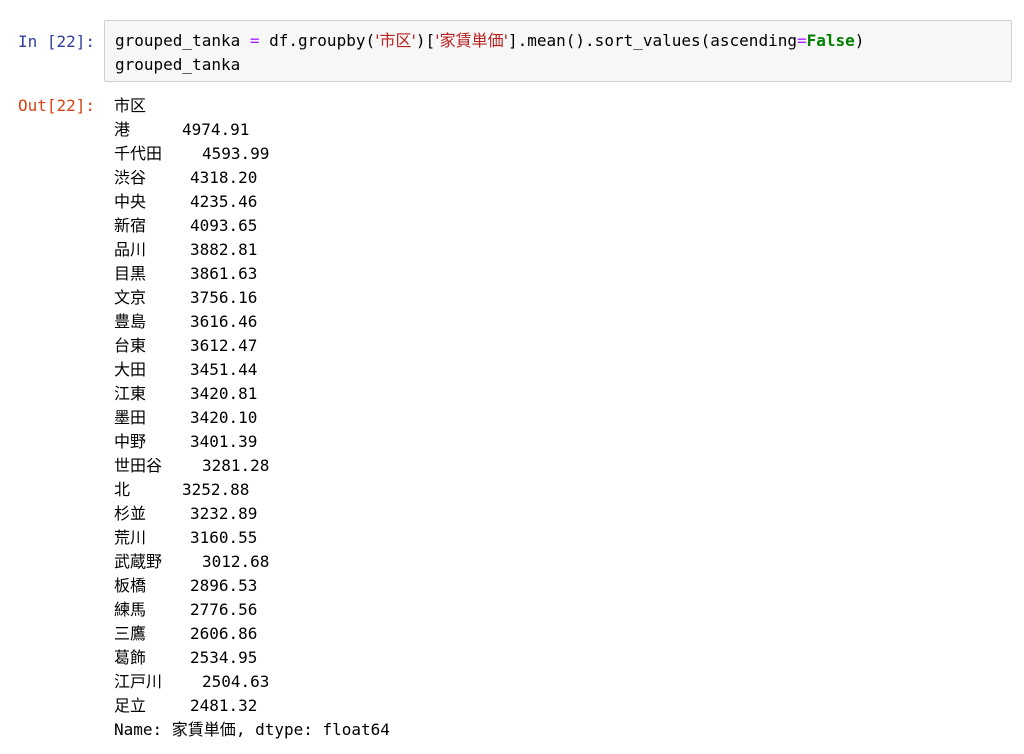  I want to click on row-value: 2606.86, so click(224, 633).